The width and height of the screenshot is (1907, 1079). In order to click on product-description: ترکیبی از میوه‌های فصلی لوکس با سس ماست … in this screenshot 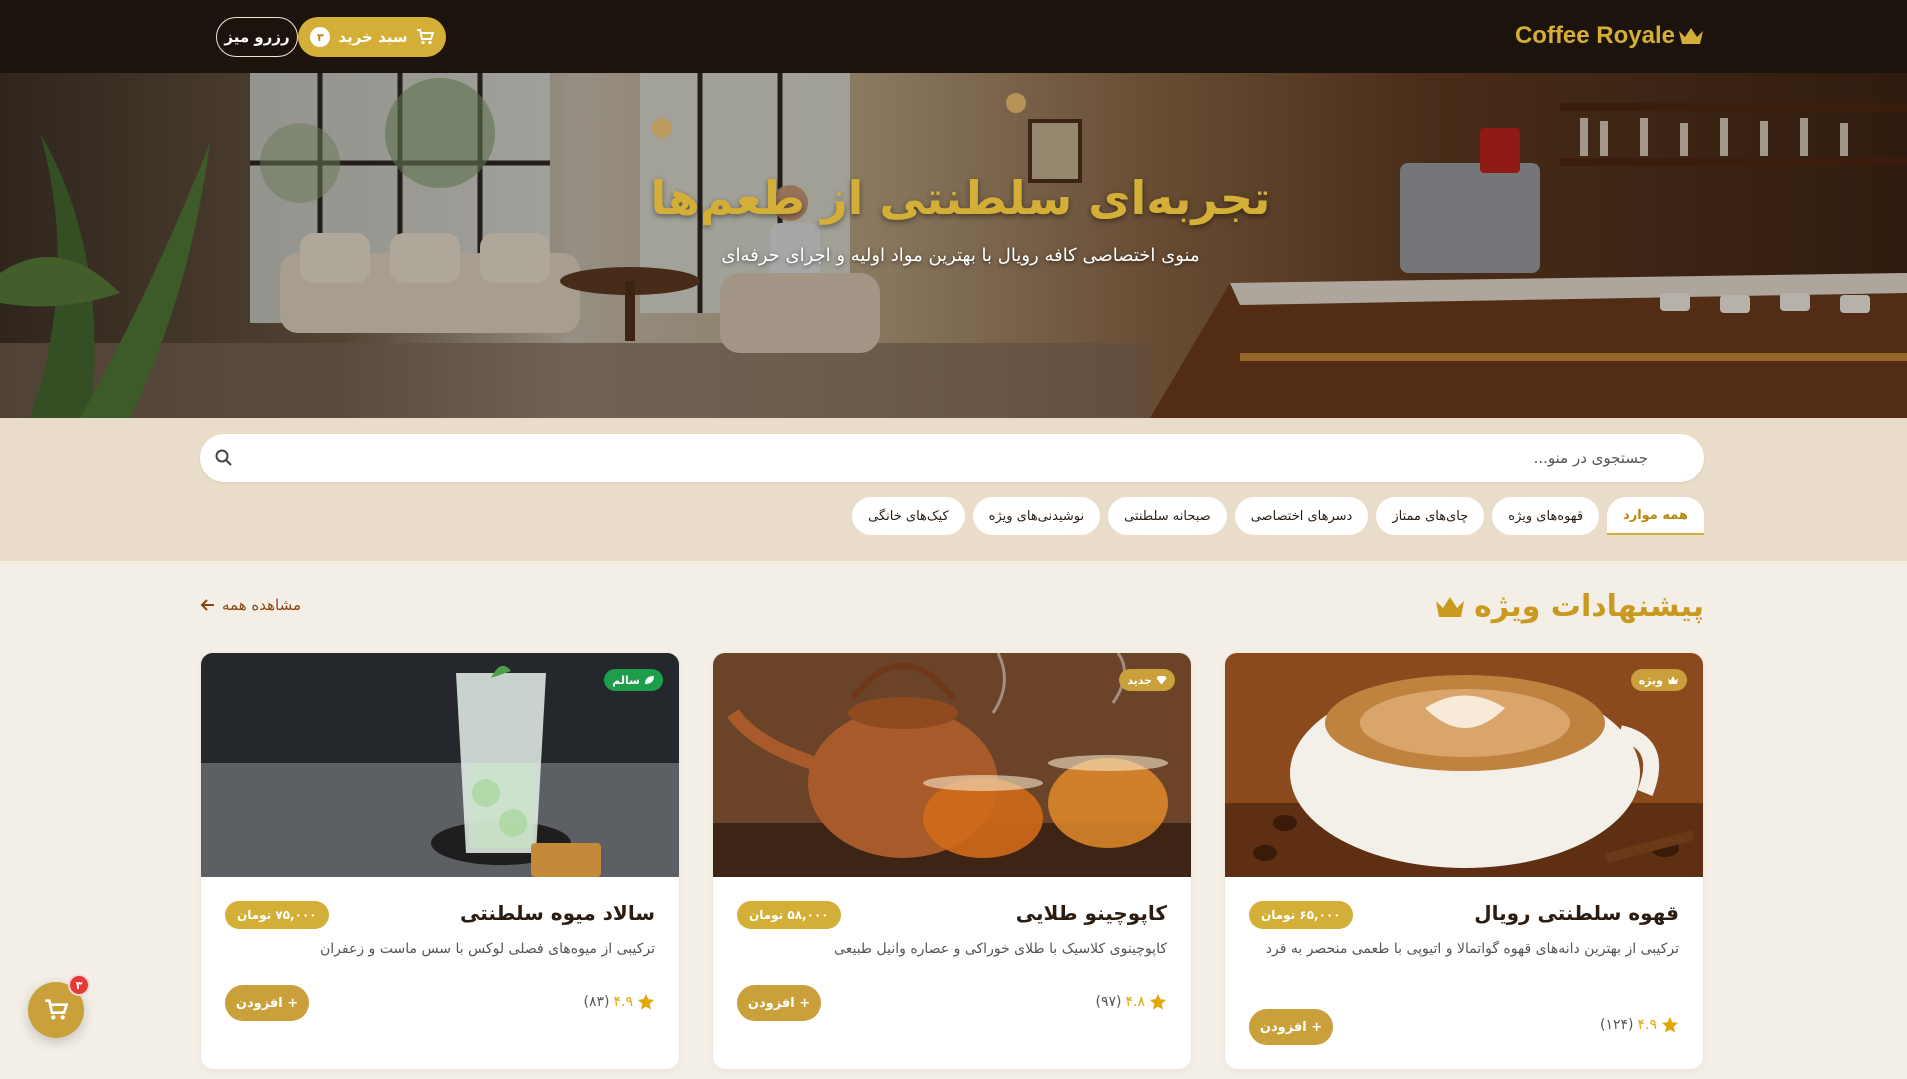, I will do `click(487, 949)`.